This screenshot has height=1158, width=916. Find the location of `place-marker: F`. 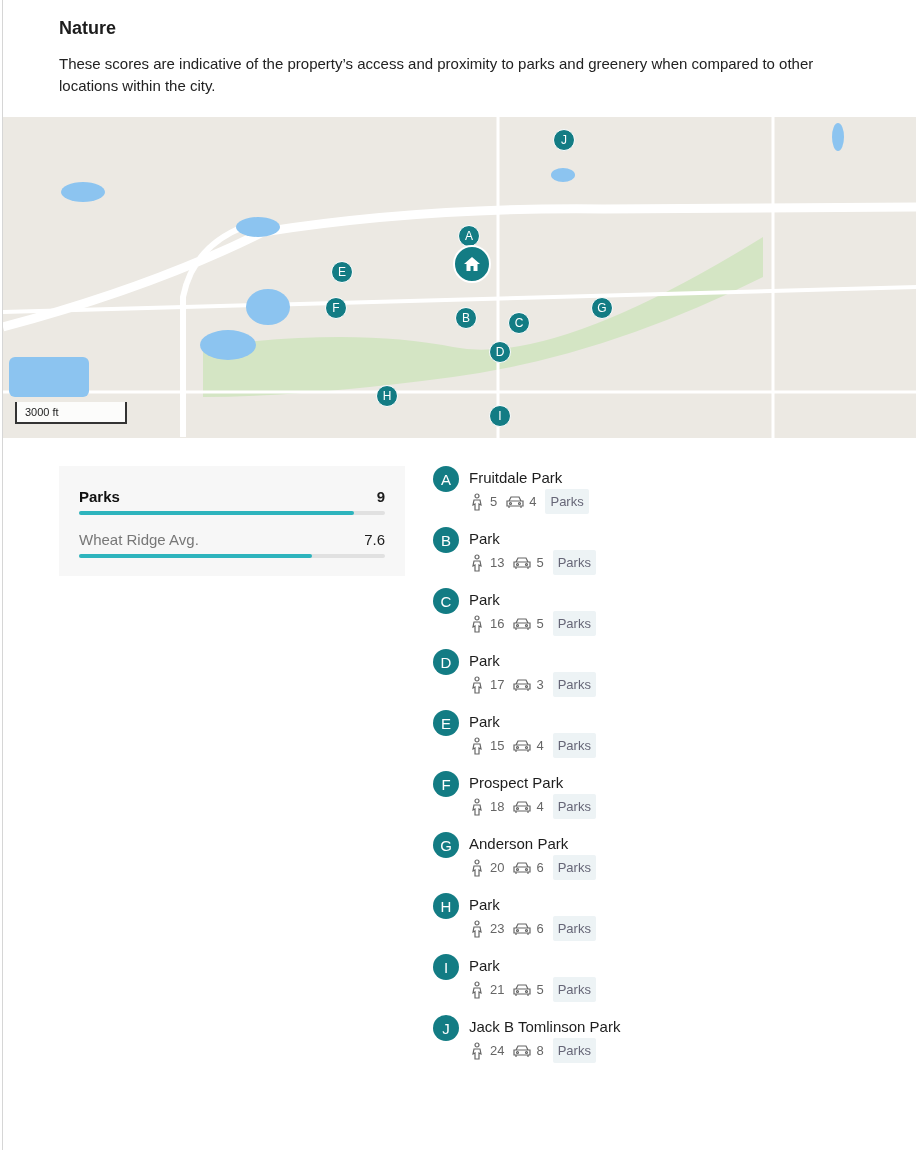

place-marker: F is located at coordinates (446, 784).